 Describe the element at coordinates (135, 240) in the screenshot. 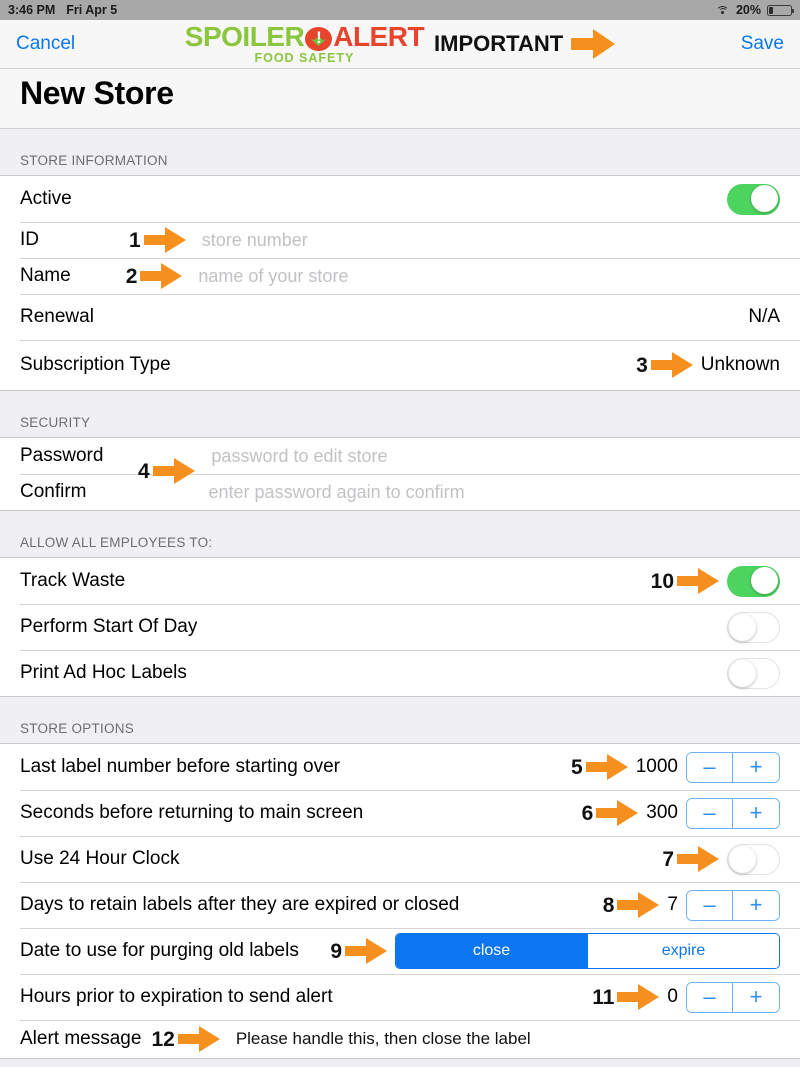

I see `annotation-number-1: 1` at that location.